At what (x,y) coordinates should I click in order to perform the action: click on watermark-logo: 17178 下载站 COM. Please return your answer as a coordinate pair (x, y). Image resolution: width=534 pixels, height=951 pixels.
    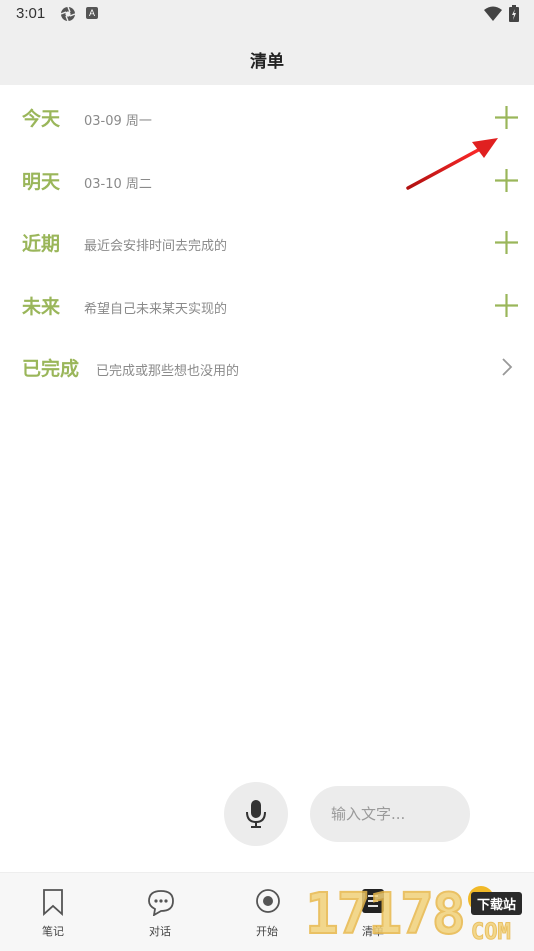
    Looking at the image, I should click on (419, 915).